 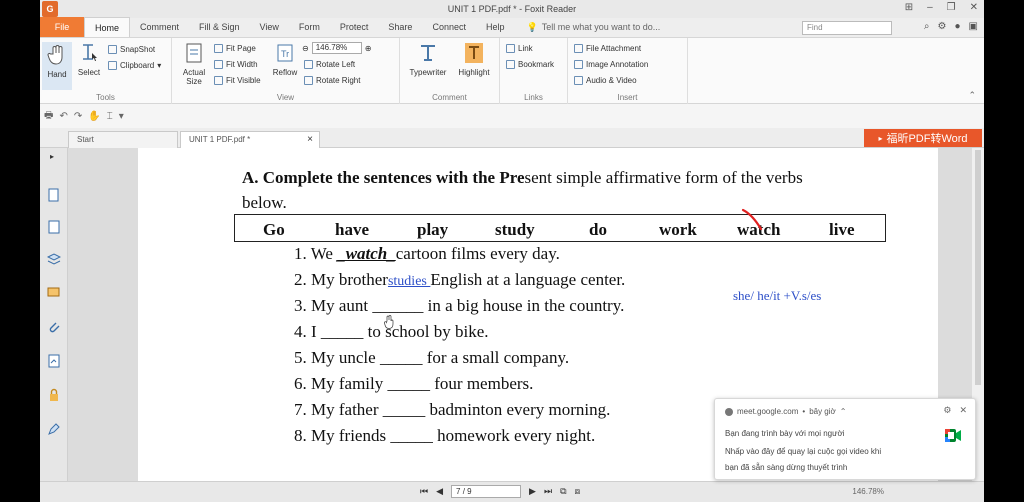 I want to click on fit-view-icon: ⧈, so click(x=578, y=491).